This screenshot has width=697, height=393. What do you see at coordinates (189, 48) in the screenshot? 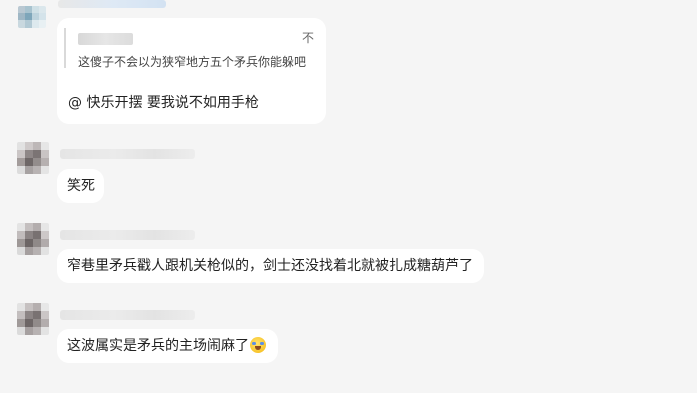
I see `quoted-message: 不 这傻子不会以为狭窄地方五个矛兵你能躲吧` at bounding box center [189, 48].